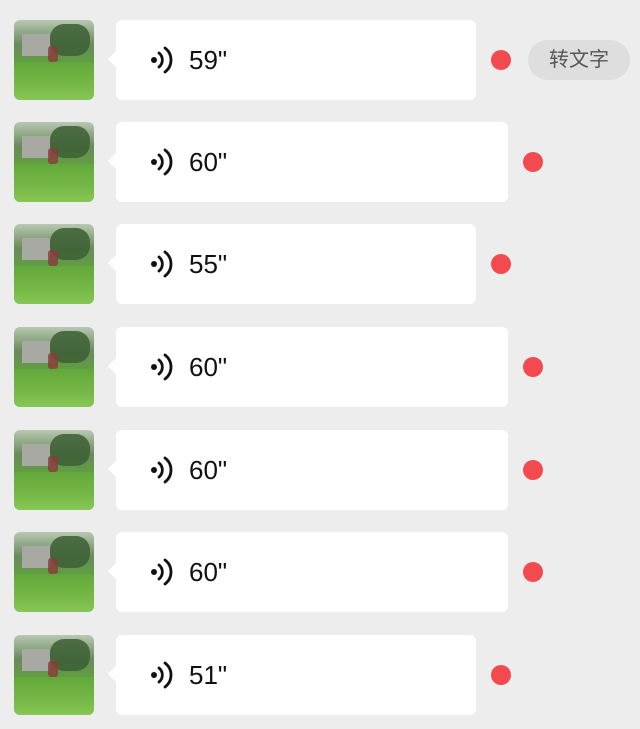  I want to click on voice-duration: 59", so click(208, 60).